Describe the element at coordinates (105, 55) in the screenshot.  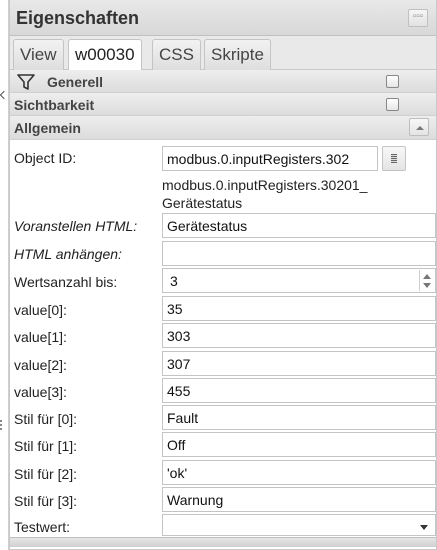
I see `tab-widget: w00030` at that location.